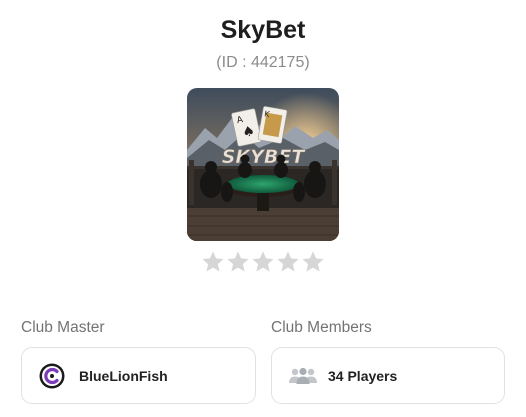  Describe the element at coordinates (52, 375) in the screenshot. I see `c-logo-icon` at that location.